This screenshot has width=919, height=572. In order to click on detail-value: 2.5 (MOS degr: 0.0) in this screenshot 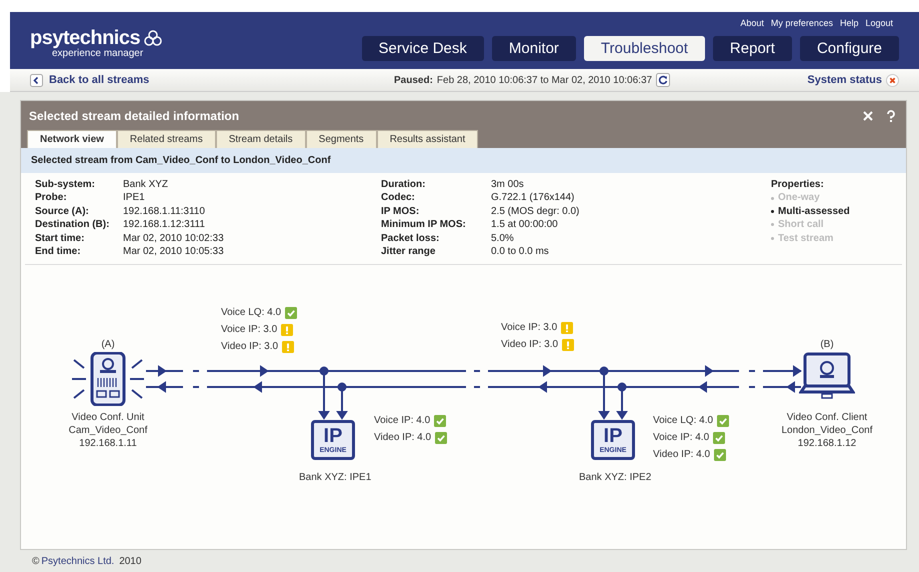, I will do `click(535, 211)`.